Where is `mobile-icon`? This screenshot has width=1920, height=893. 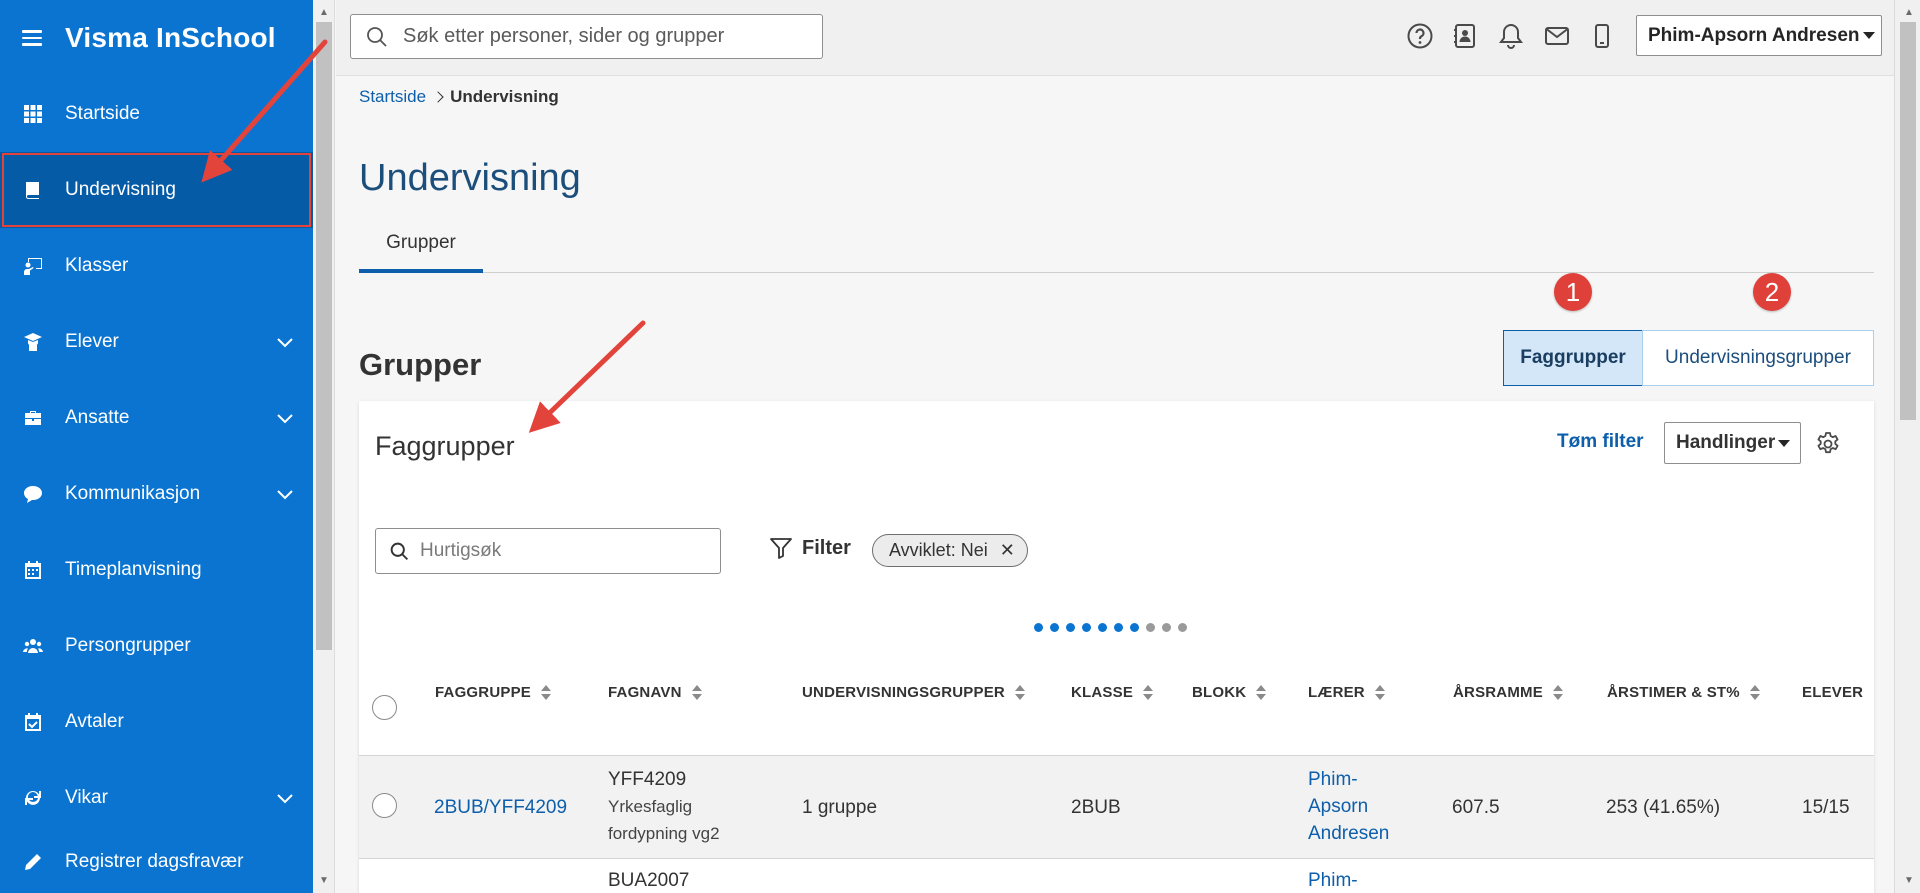
mobile-icon is located at coordinates (1602, 36).